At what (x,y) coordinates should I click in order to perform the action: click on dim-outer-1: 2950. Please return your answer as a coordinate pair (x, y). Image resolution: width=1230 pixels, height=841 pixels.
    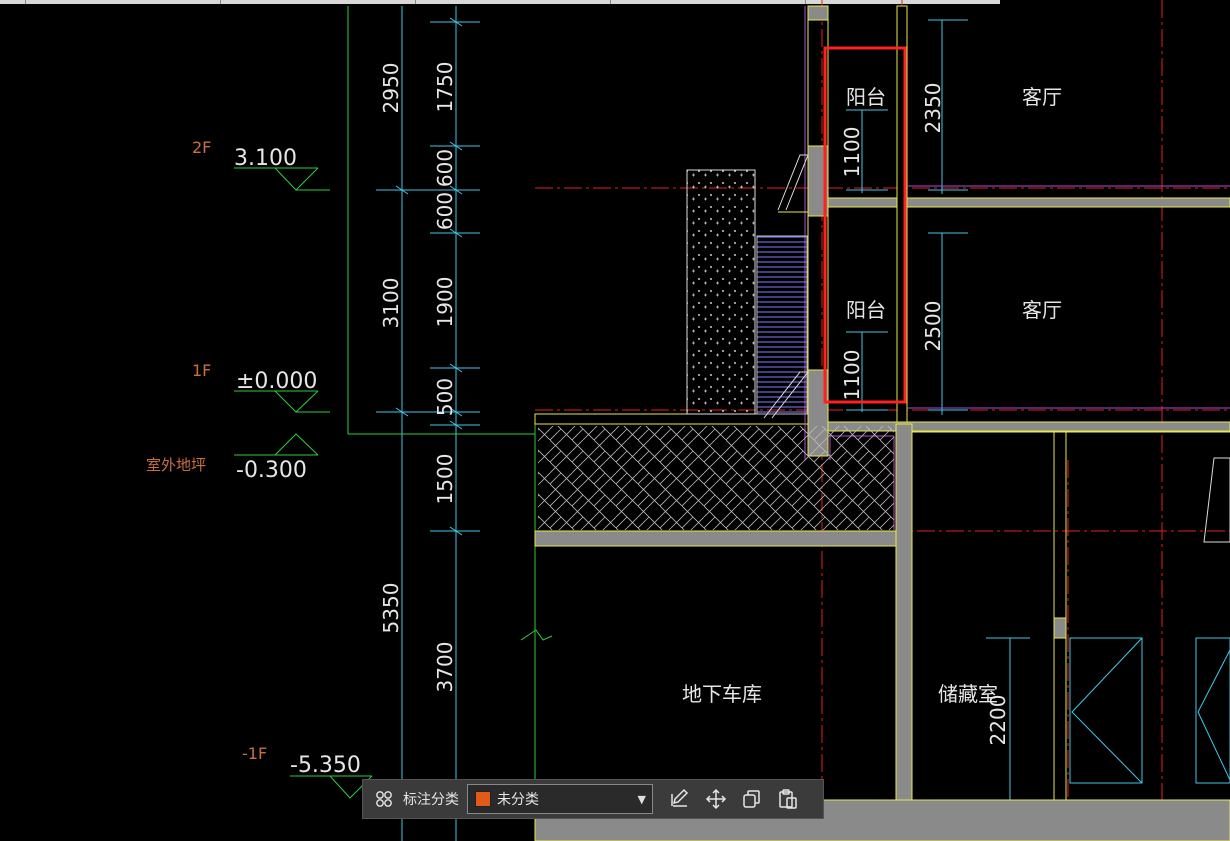
    Looking at the image, I should click on (391, 88).